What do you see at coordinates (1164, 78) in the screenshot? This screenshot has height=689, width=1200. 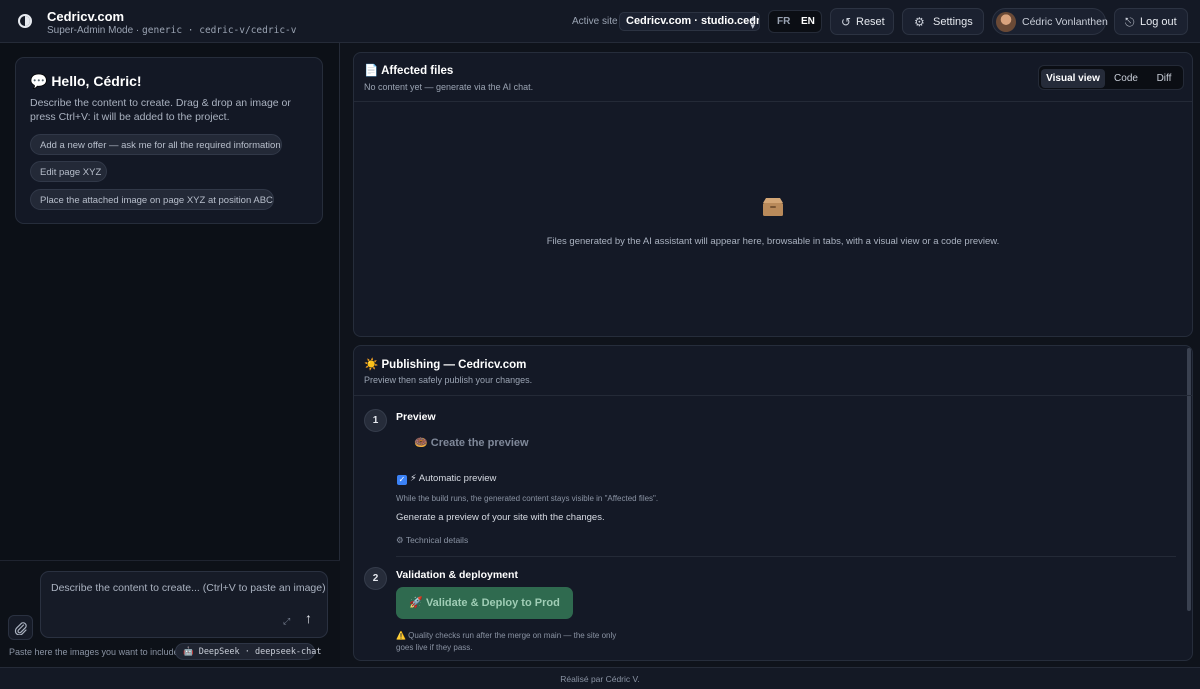 I see `tab-diff: Diff` at bounding box center [1164, 78].